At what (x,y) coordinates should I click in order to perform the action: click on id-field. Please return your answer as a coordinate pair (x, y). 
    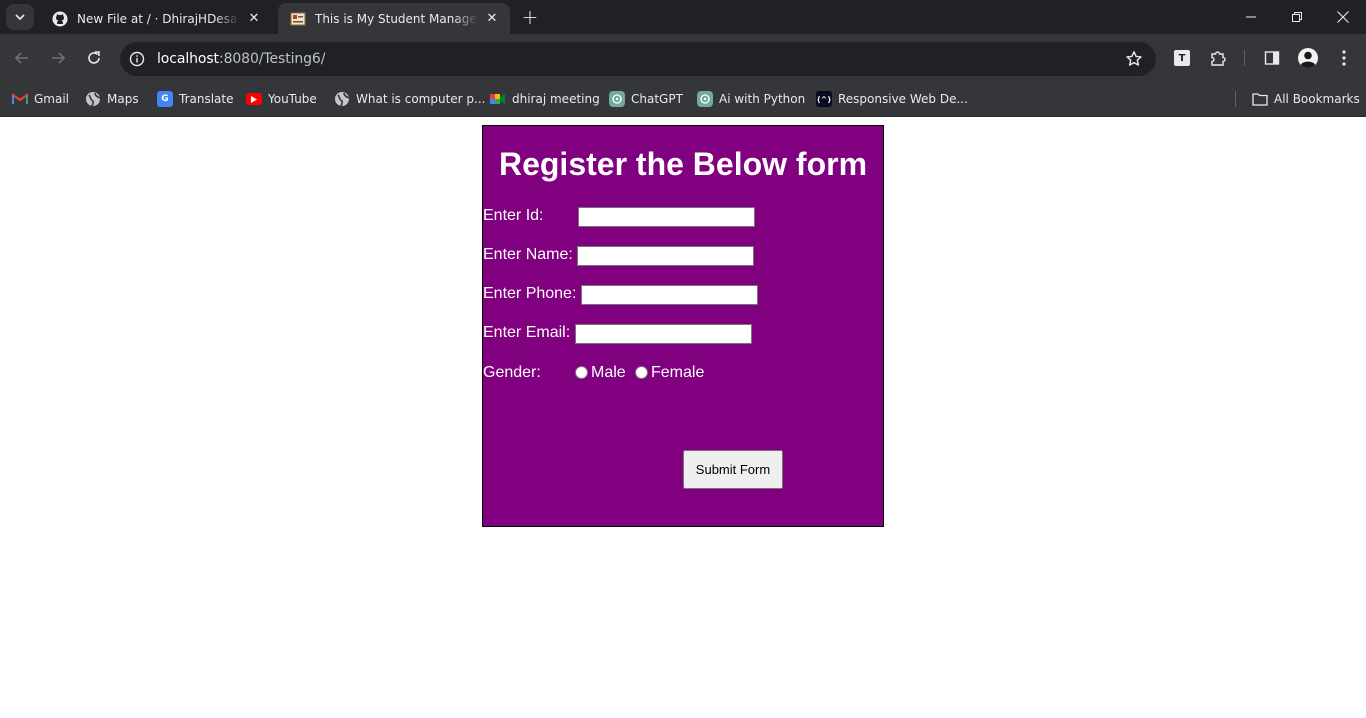
    Looking at the image, I should click on (666, 217).